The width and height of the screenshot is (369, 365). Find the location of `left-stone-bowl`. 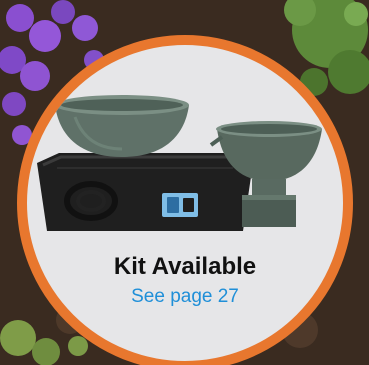

left-stone-bowl is located at coordinates (122, 126).